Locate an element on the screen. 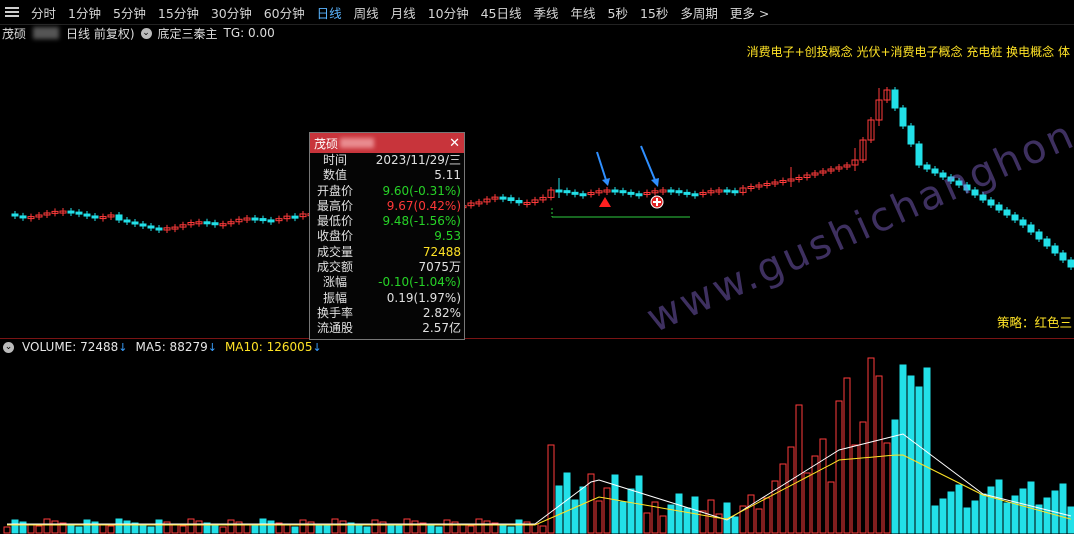  popup-row: 涨幅 -0.10(-1.04%) is located at coordinates (387, 282).